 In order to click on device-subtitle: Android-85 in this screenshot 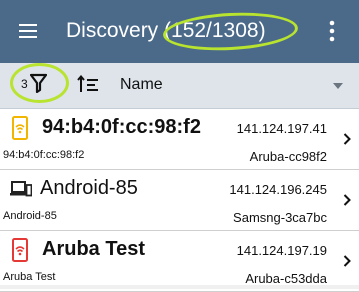, I will do `click(30, 216)`.